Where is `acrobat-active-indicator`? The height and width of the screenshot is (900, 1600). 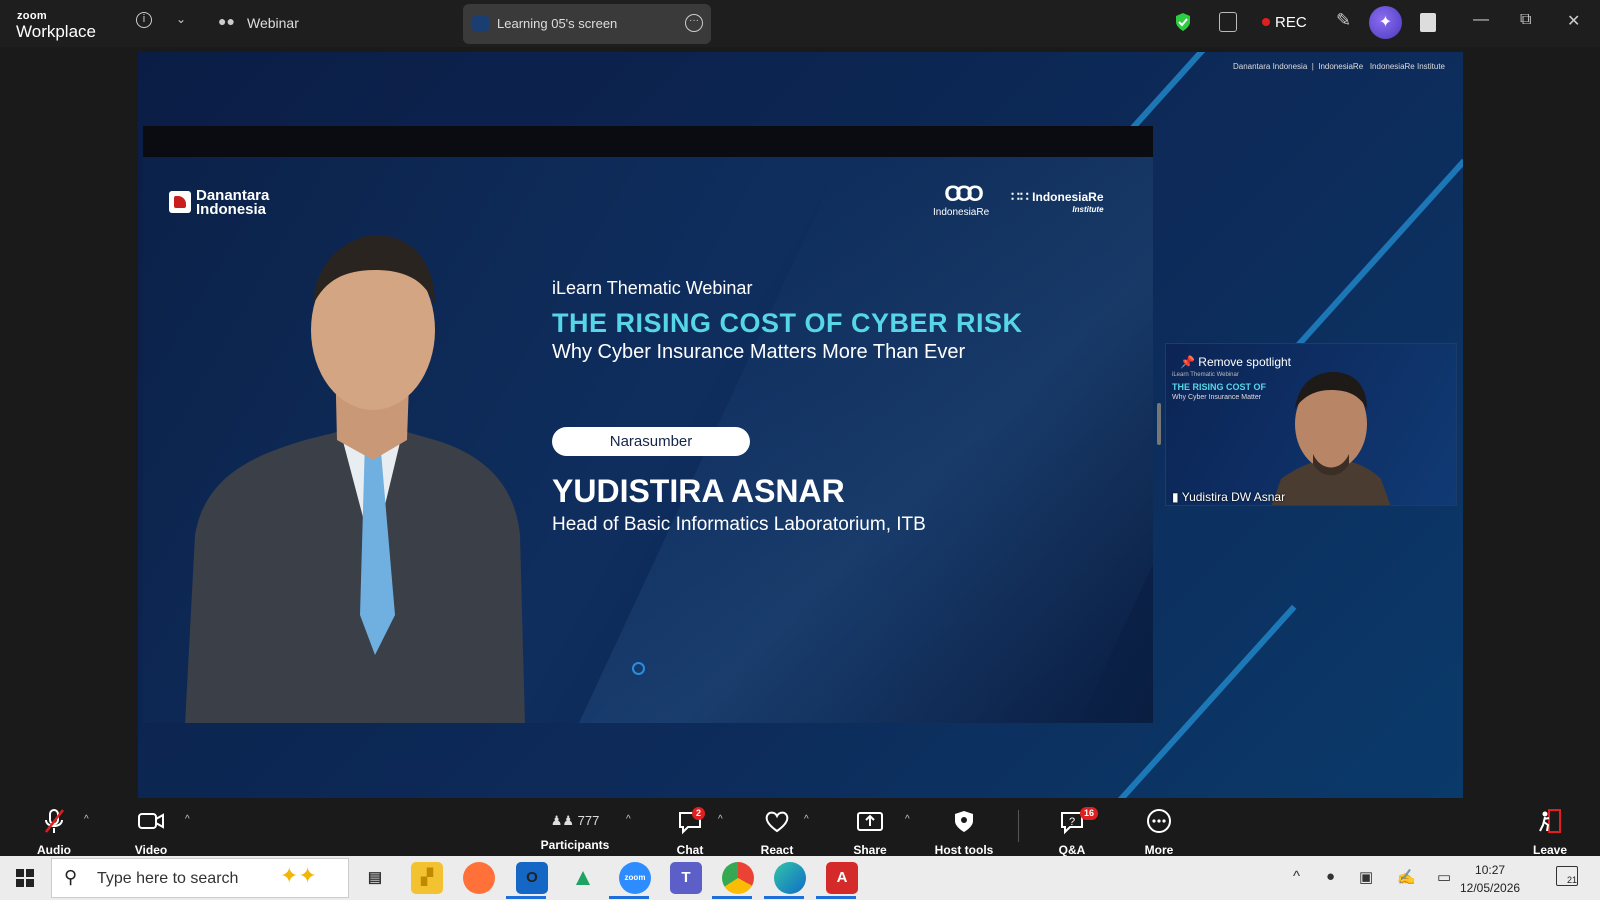
acrobat-active-indicator is located at coordinates (836, 897).